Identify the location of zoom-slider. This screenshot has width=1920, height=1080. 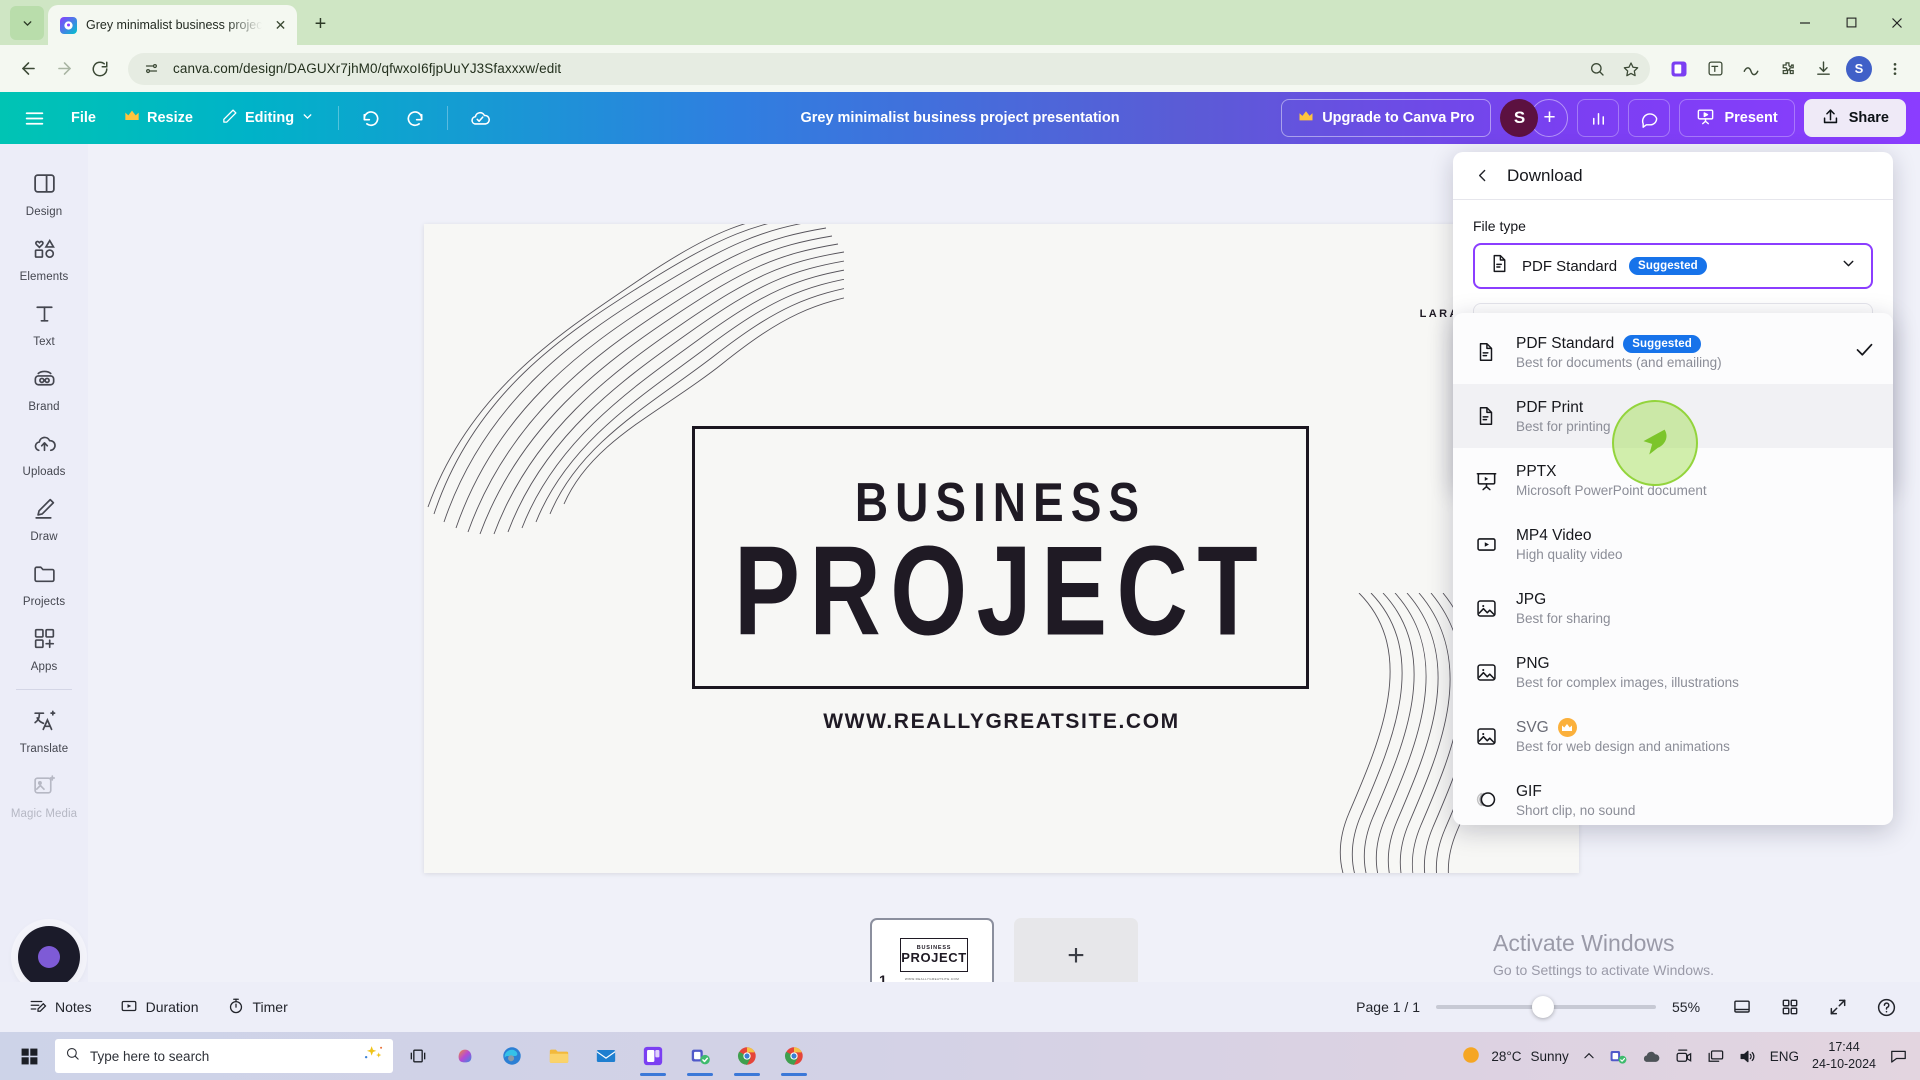
(1546, 1007).